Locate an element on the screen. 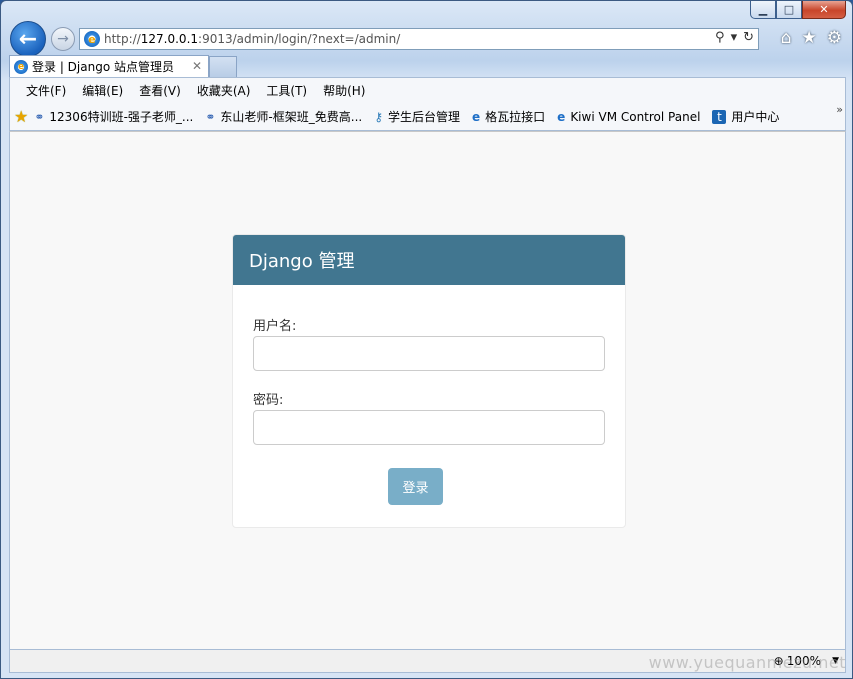  home-icon: ⌂ is located at coordinates (786, 38).